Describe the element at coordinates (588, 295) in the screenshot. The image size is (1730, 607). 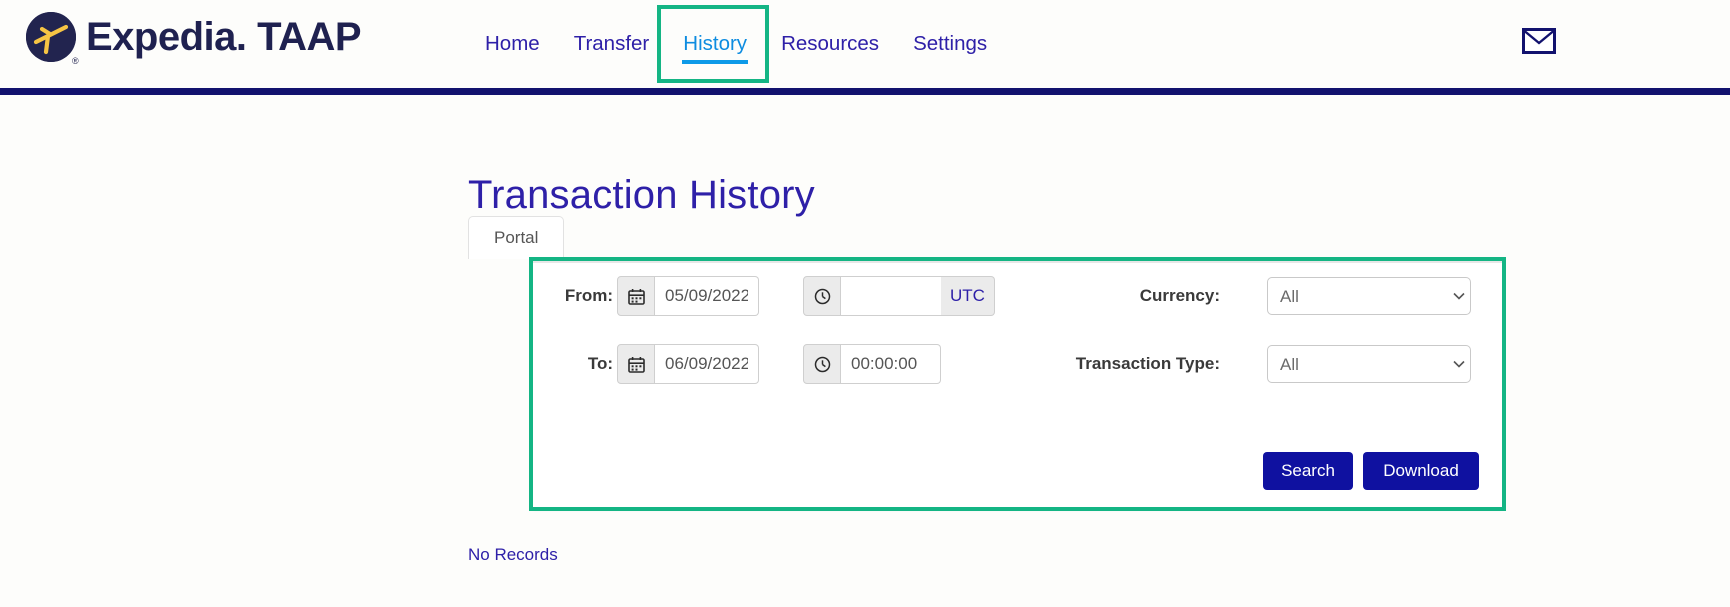
I see `from-label: From:` at that location.